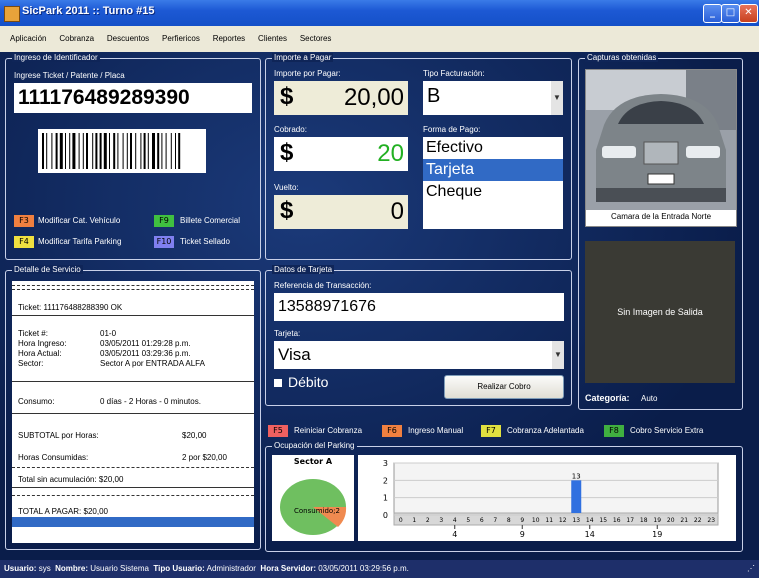 The image size is (759, 578). Describe the element at coordinates (287, 210) in the screenshot. I see `vuelto-symbol: $` at that location.